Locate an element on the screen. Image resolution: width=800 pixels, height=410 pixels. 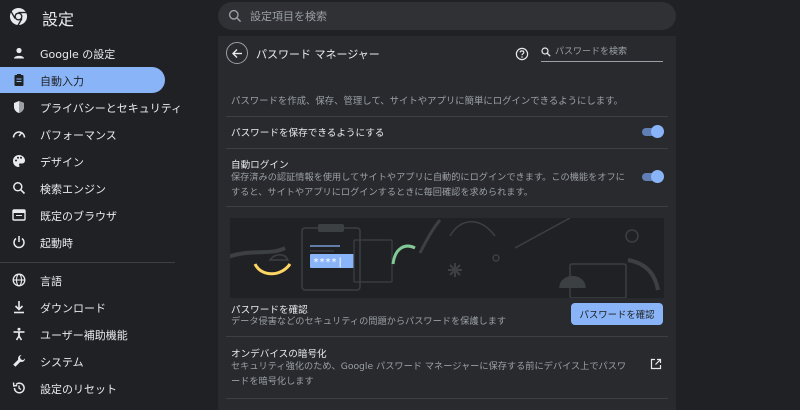
checkup-illustration-graphic: ****| is located at coordinates (445, 258).